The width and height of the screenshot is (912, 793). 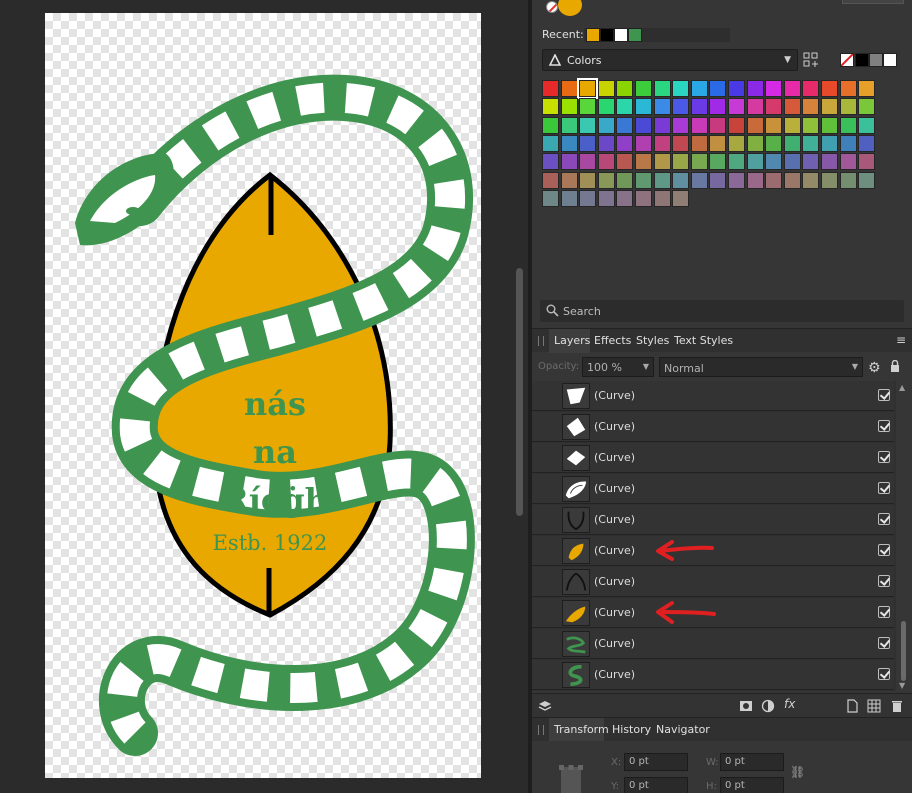 I want to click on gear-icon: ⚙, so click(x=874, y=368).